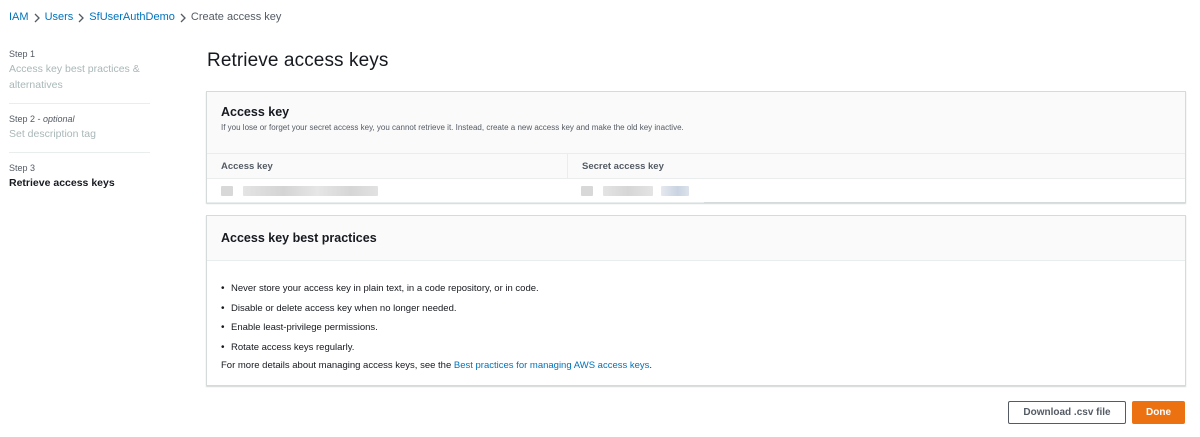  What do you see at coordinates (42, 119) in the screenshot?
I see `step-number: Step 2 - optional` at bounding box center [42, 119].